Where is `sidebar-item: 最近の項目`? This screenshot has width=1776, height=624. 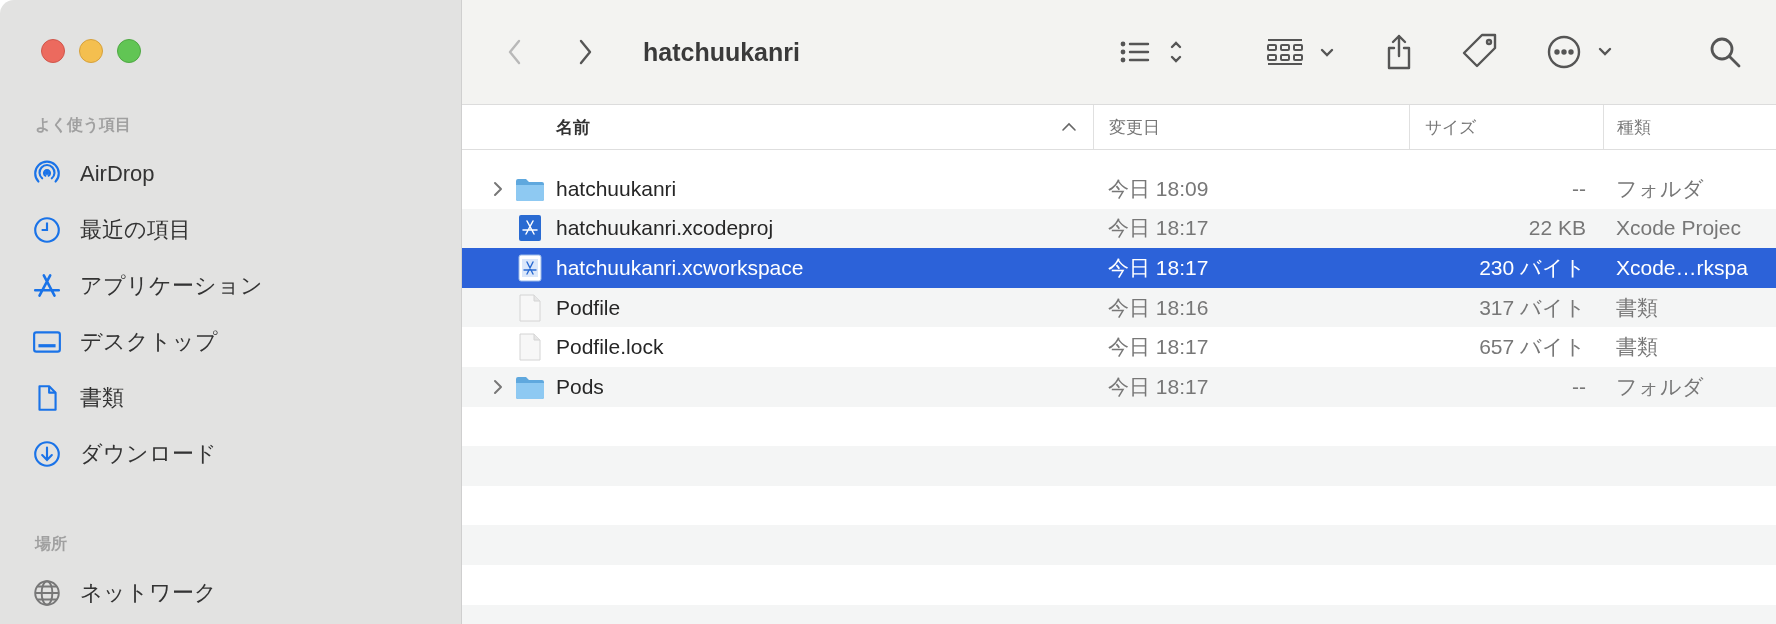 sidebar-item: 最近の項目 is located at coordinates (236, 230).